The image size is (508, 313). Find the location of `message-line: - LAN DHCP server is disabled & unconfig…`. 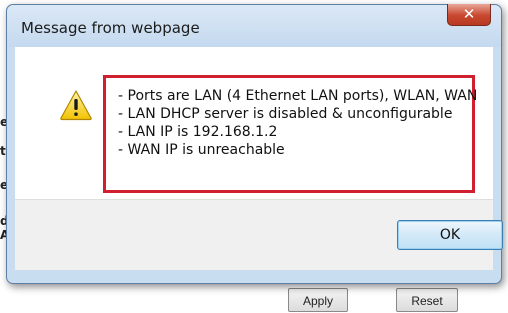

message-line: - LAN DHCP server is disabled & unconfig… is located at coordinates (285, 114).